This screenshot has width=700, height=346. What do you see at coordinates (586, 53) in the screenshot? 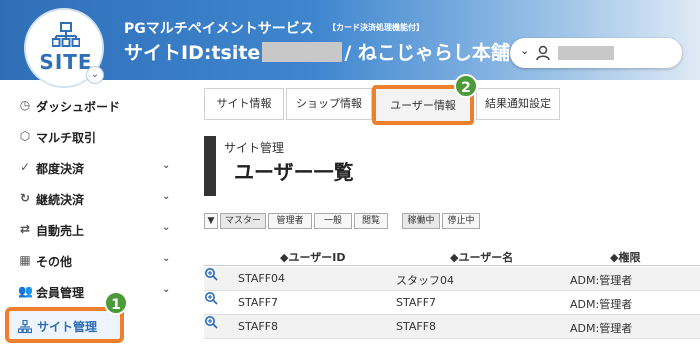
I see `masked-username` at bounding box center [586, 53].